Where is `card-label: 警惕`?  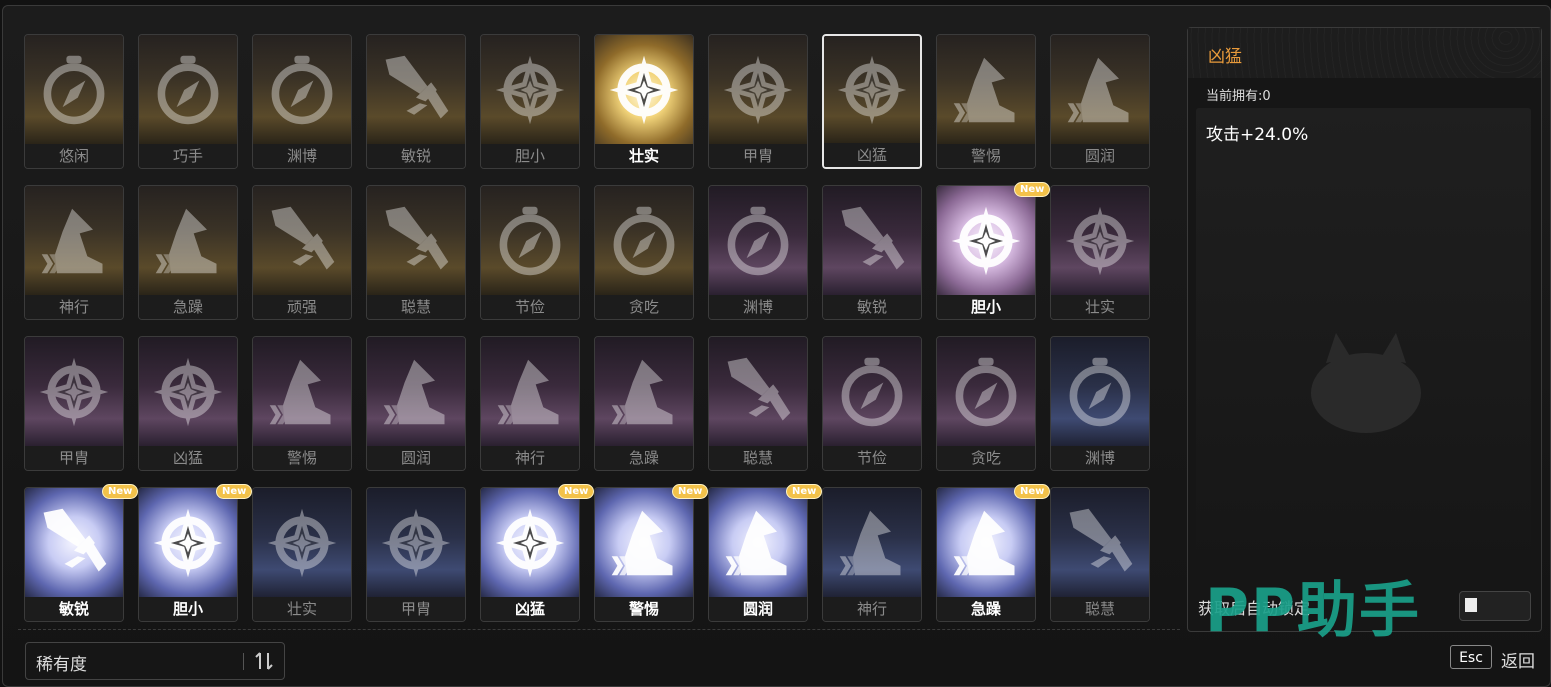 card-label: 警惕 is located at coordinates (986, 156).